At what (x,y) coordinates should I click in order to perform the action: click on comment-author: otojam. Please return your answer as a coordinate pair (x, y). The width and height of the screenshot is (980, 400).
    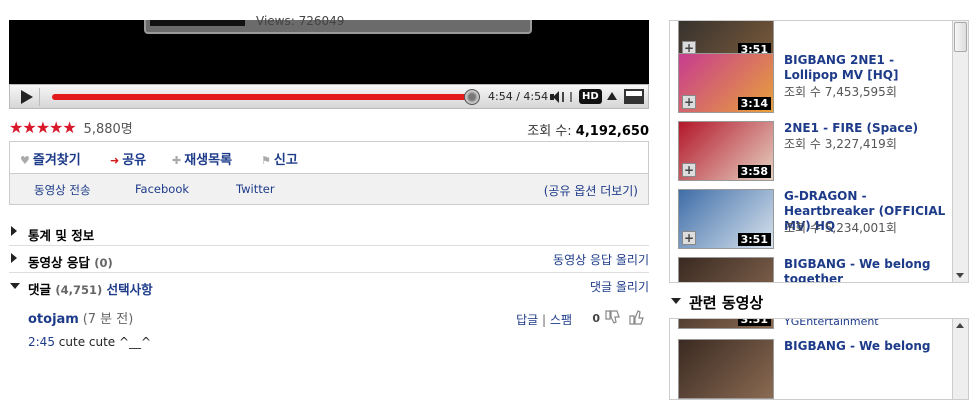
    Looking at the image, I should click on (53, 319).